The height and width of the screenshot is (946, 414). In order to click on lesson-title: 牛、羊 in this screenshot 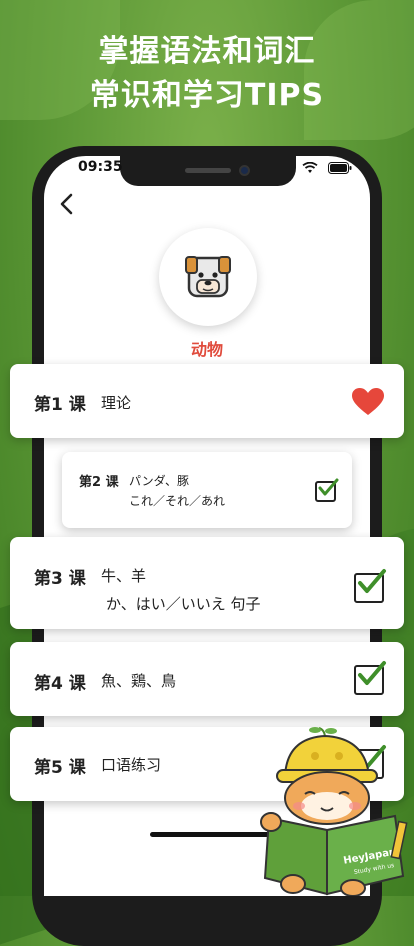, I will do `click(124, 576)`.